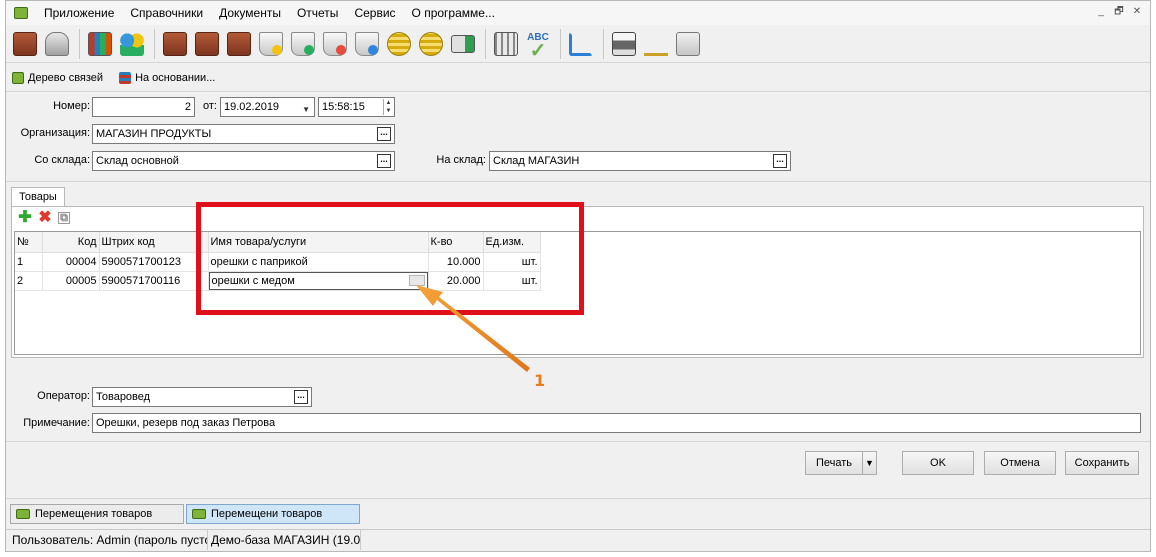 This screenshot has height=557, width=1156. Describe the element at coordinates (250, 13) in the screenshot. I see `menu-documents: Документы` at that location.